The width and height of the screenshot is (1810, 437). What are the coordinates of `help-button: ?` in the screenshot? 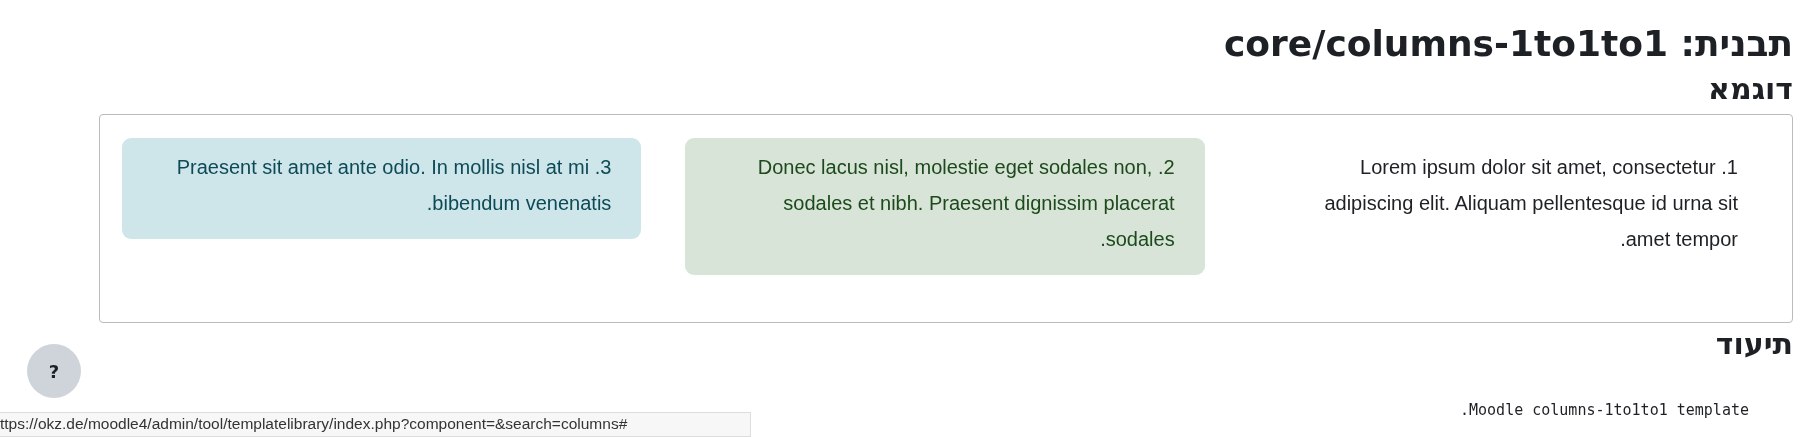 It's located at (54, 371).